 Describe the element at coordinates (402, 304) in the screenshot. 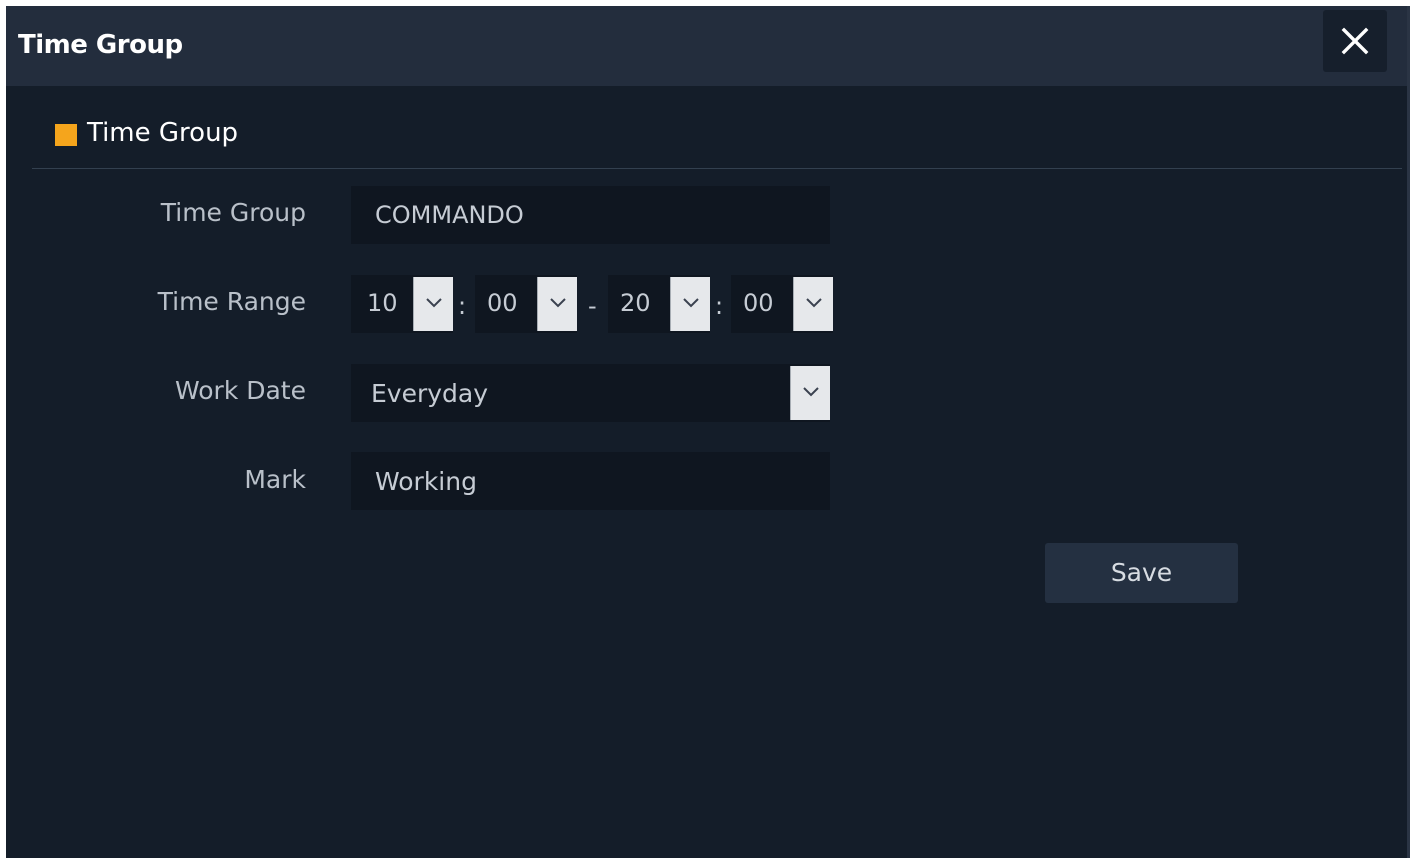

I see `start-hour-select: 10` at that location.